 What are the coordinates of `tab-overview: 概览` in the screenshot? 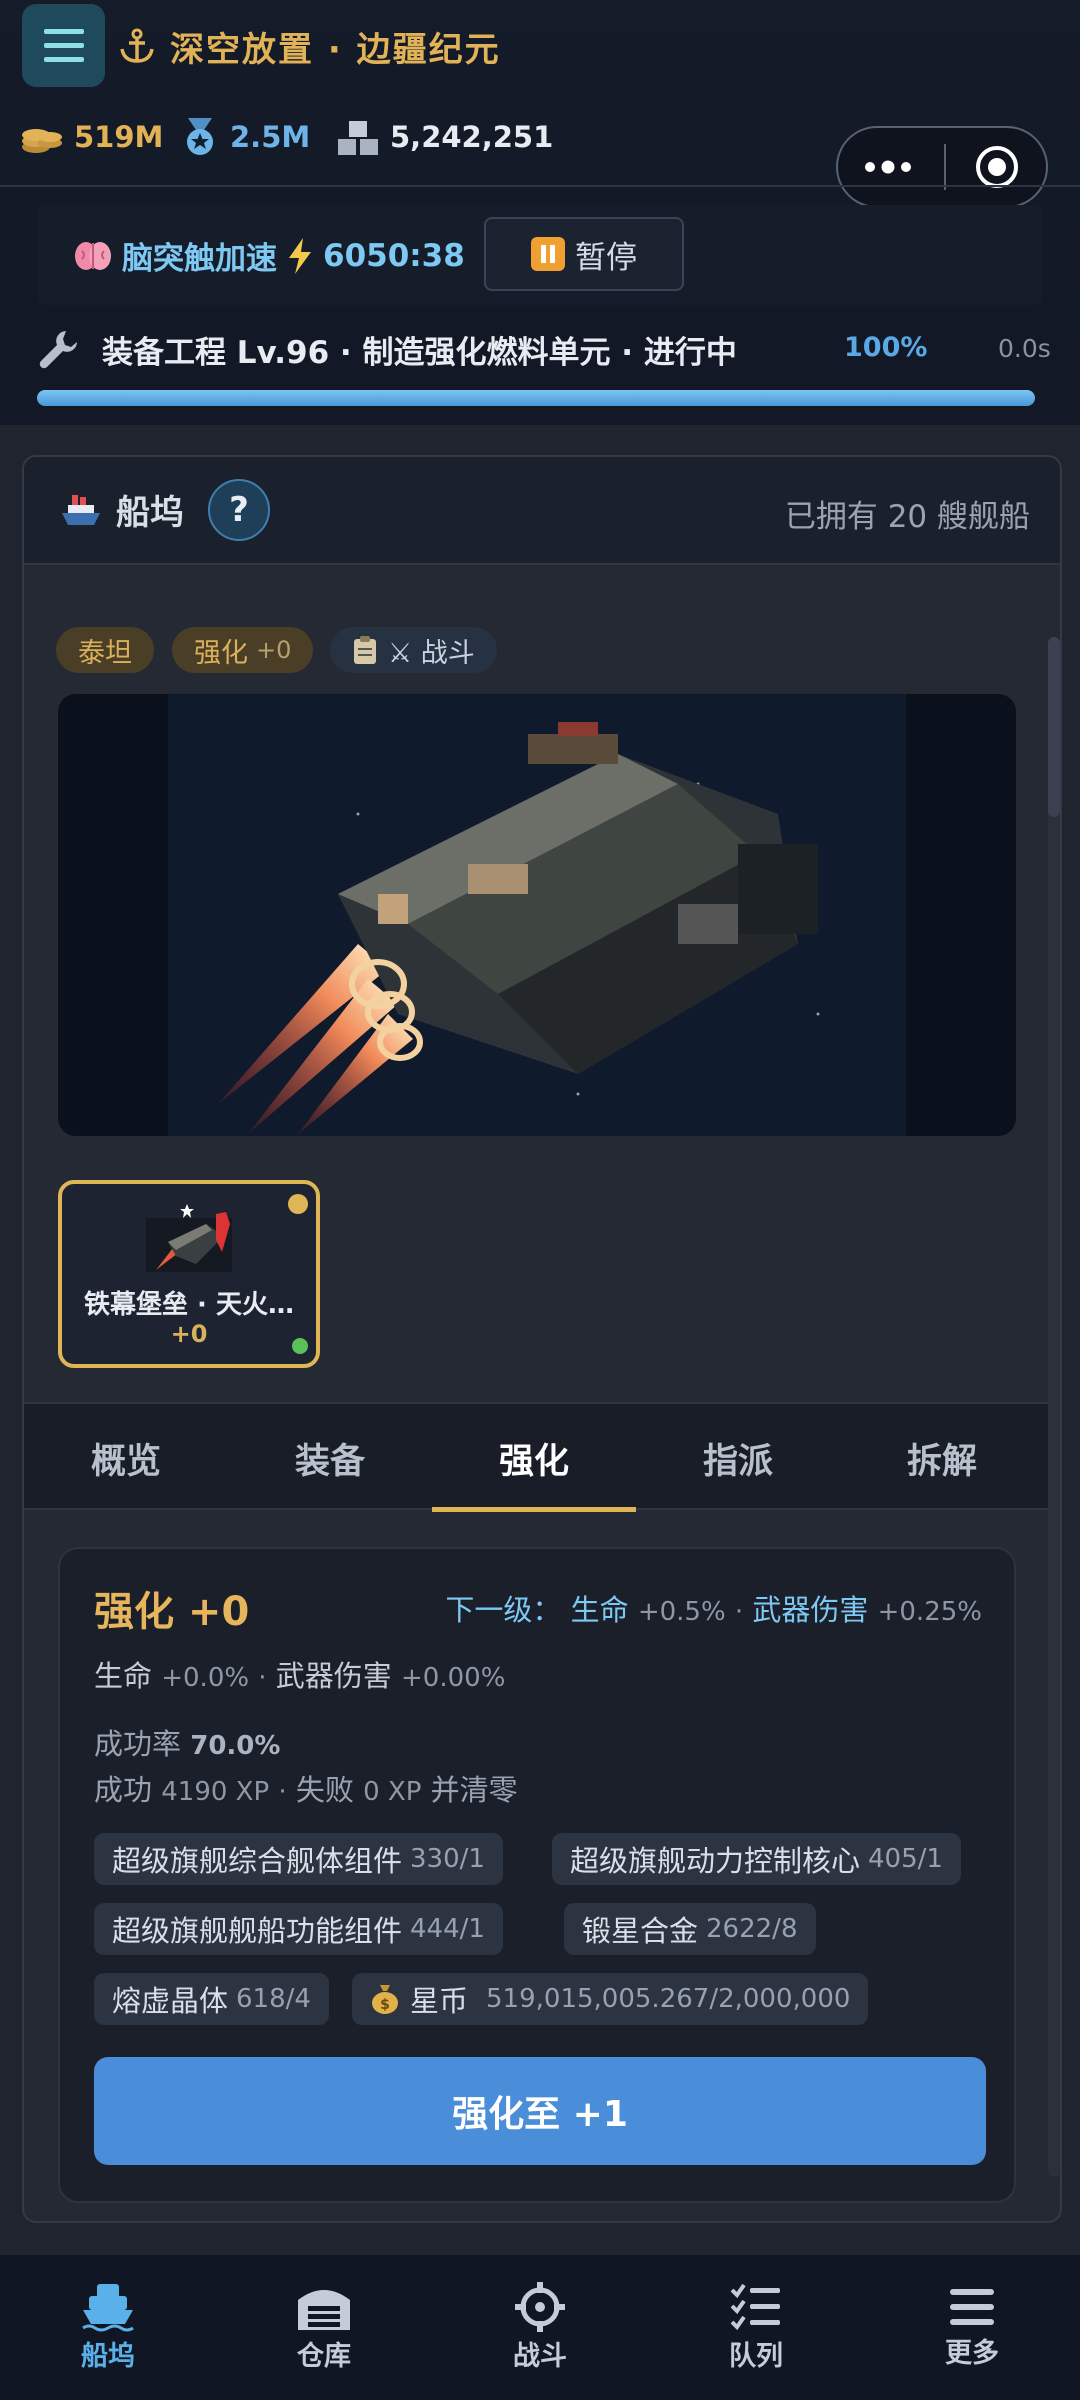 It's located at (126, 1458).